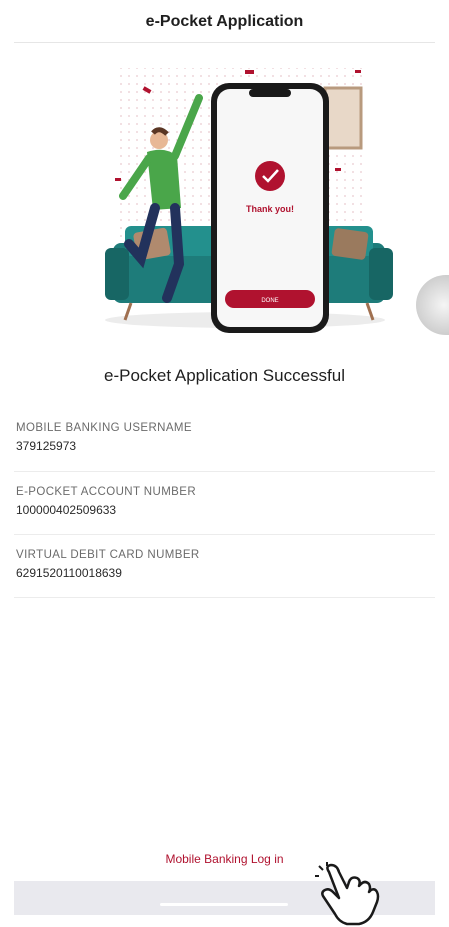 The height and width of the screenshot is (927, 449). What do you see at coordinates (224, 42) in the screenshot?
I see `header-divider` at bounding box center [224, 42].